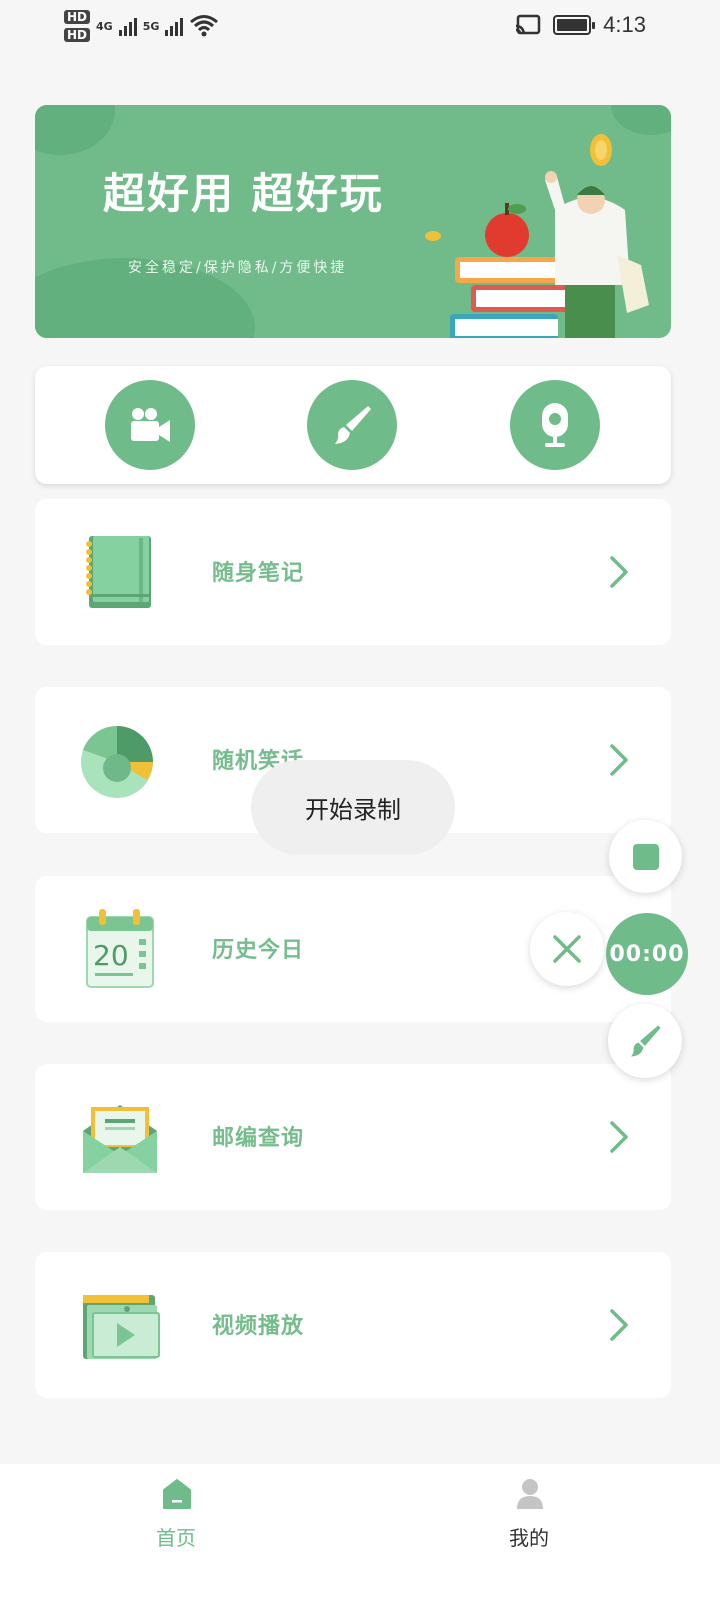 The image size is (720, 1600). Describe the element at coordinates (624, 24) in the screenshot. I see `clock: 4:13` at that location.